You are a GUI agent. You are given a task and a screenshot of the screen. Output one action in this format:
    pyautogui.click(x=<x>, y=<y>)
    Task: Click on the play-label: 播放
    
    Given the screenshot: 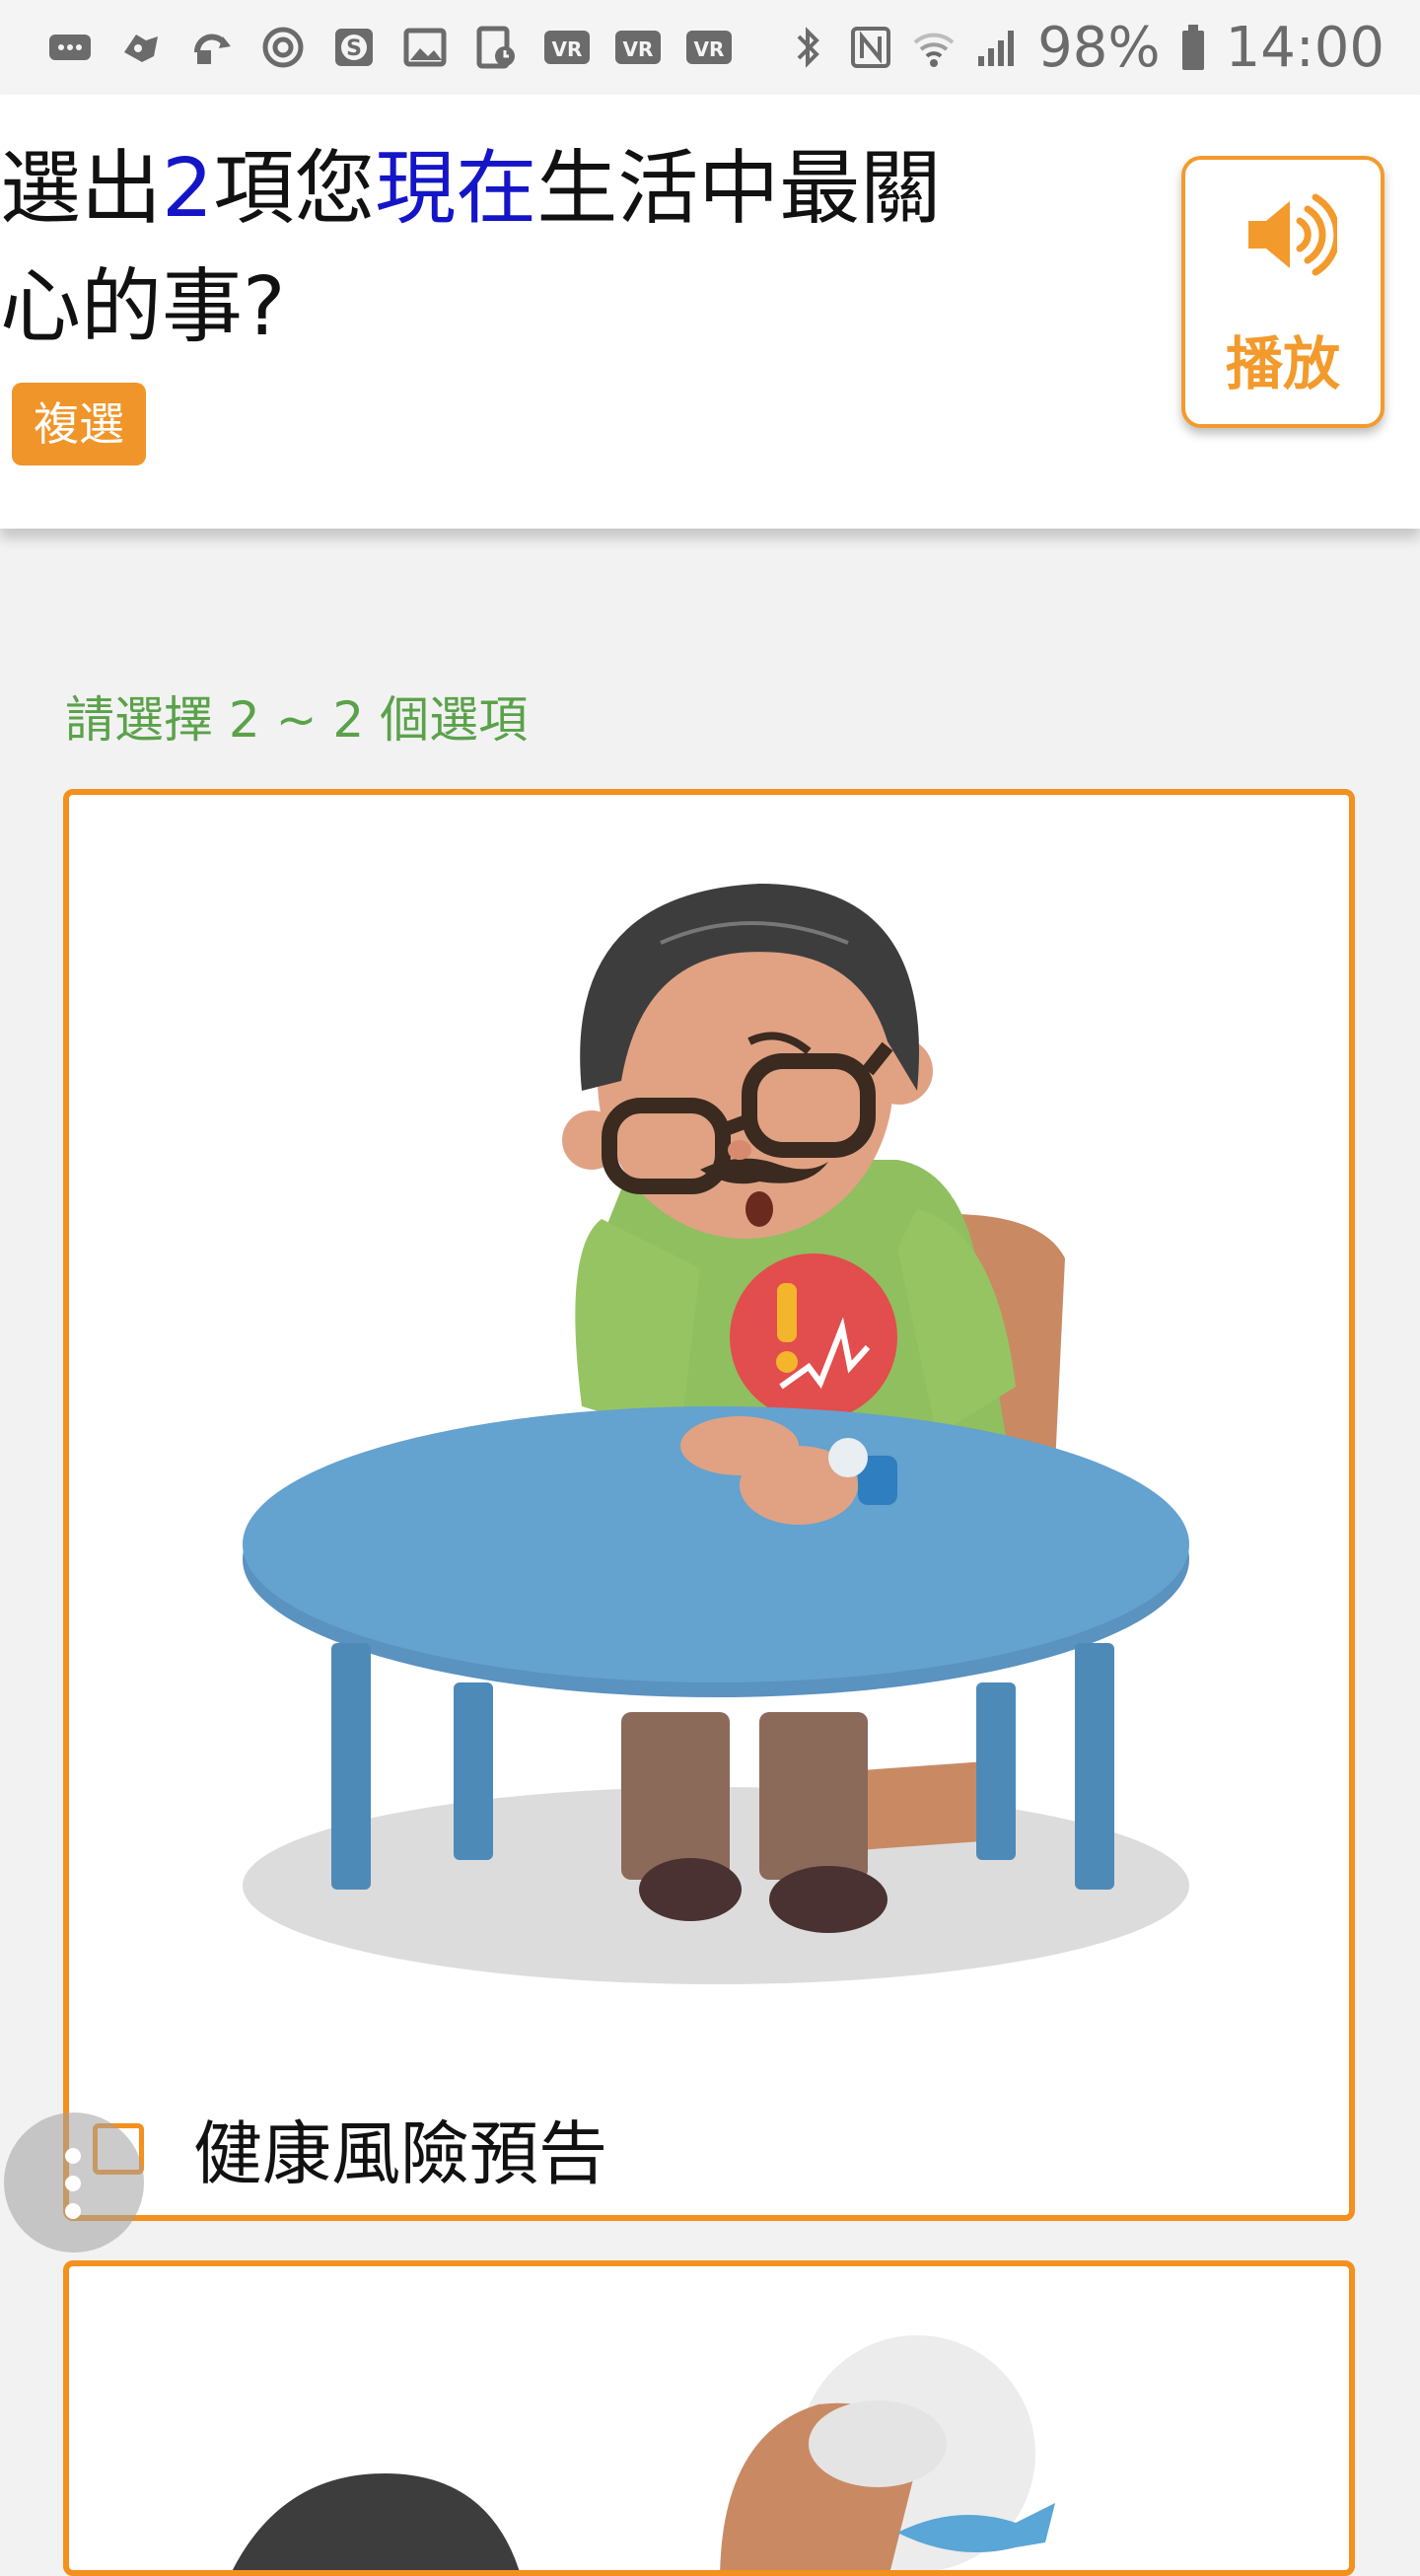 What is the action you would take?
    pyautogui.click(x=1282, y=363)
    